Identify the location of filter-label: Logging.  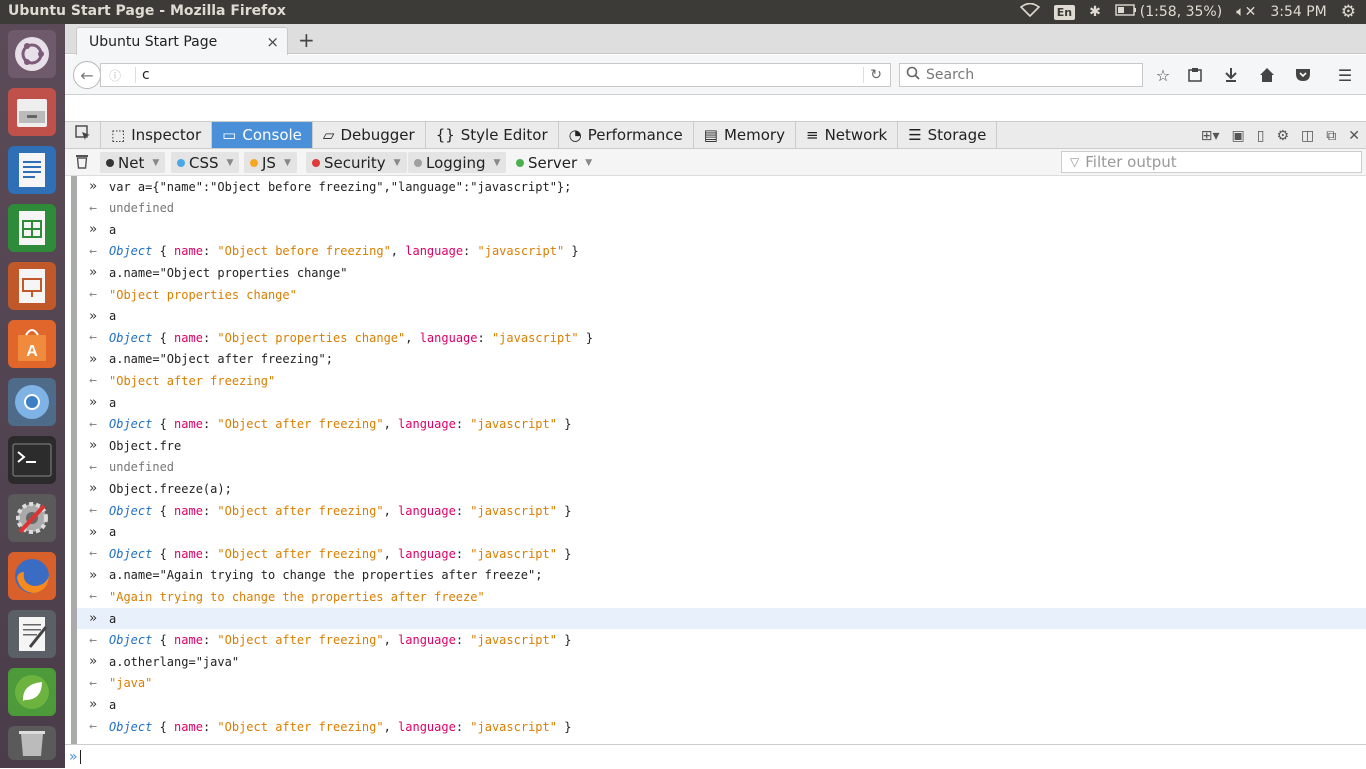
(456, 162).